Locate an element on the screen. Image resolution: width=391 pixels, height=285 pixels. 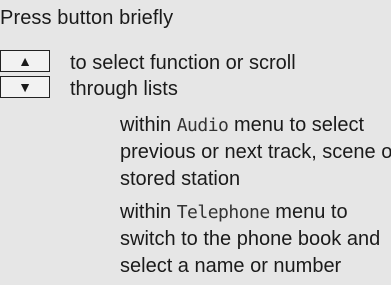
up-arrow-icon: ▲ is located at coordinates (25, 61).